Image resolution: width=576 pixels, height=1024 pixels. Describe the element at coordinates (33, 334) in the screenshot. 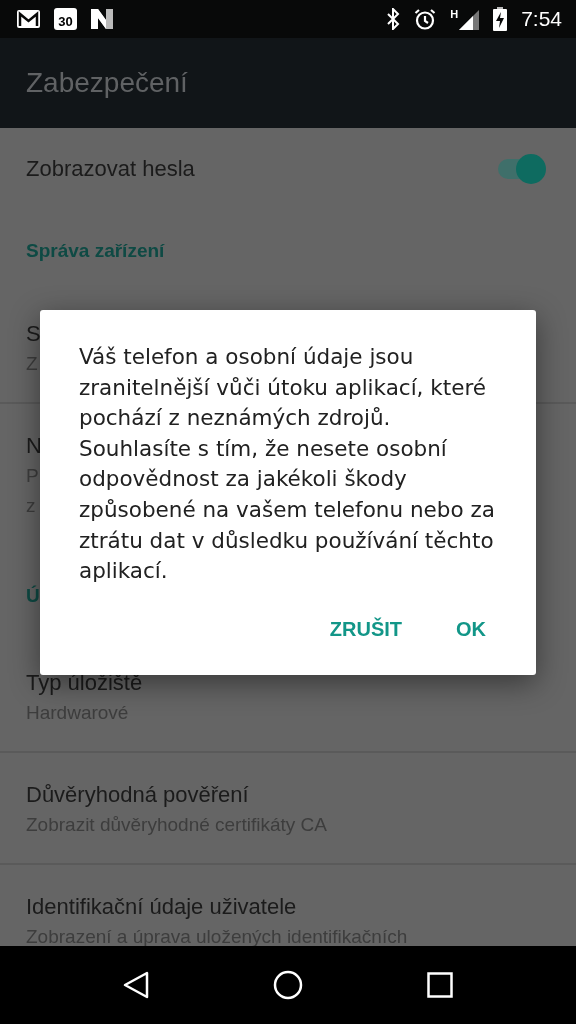

I see `setting-title: S` at that location.